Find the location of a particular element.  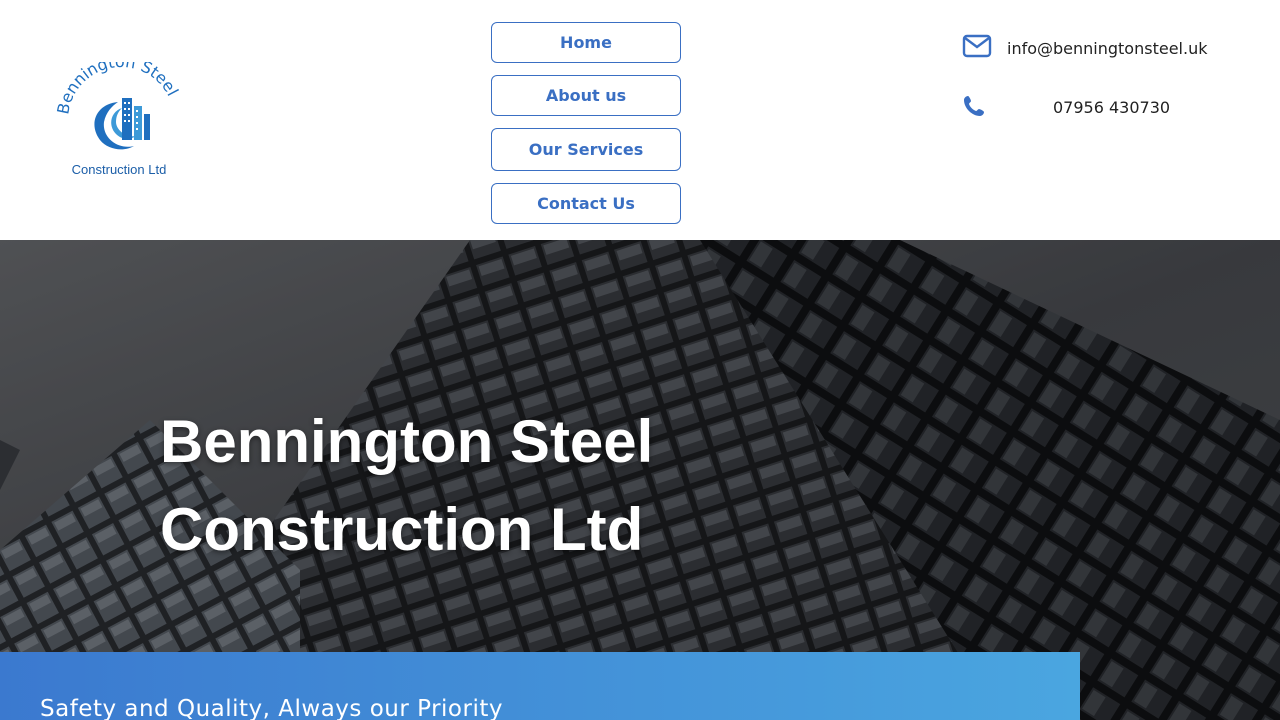

hero-title-line-1: Bennington Steel is located at coordinates (407, 441).